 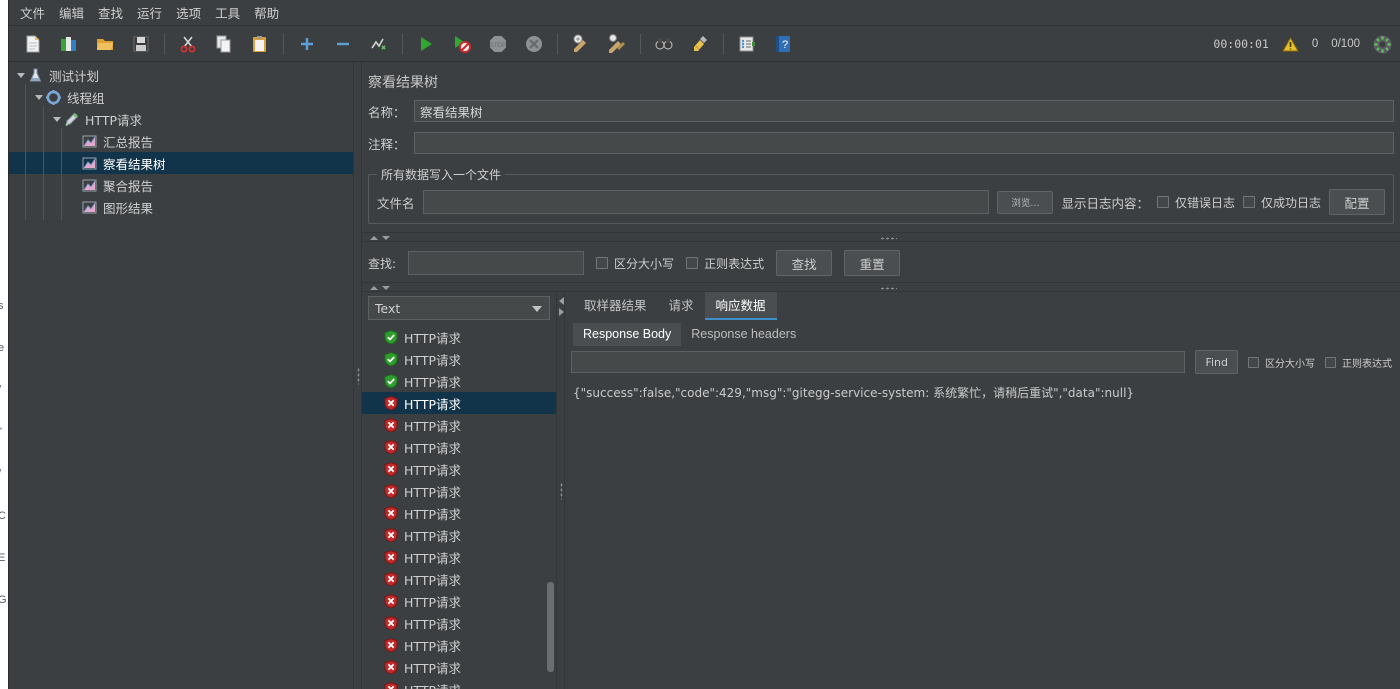 I want to click on toolbar-clear-all, so click(x=617, y=44).